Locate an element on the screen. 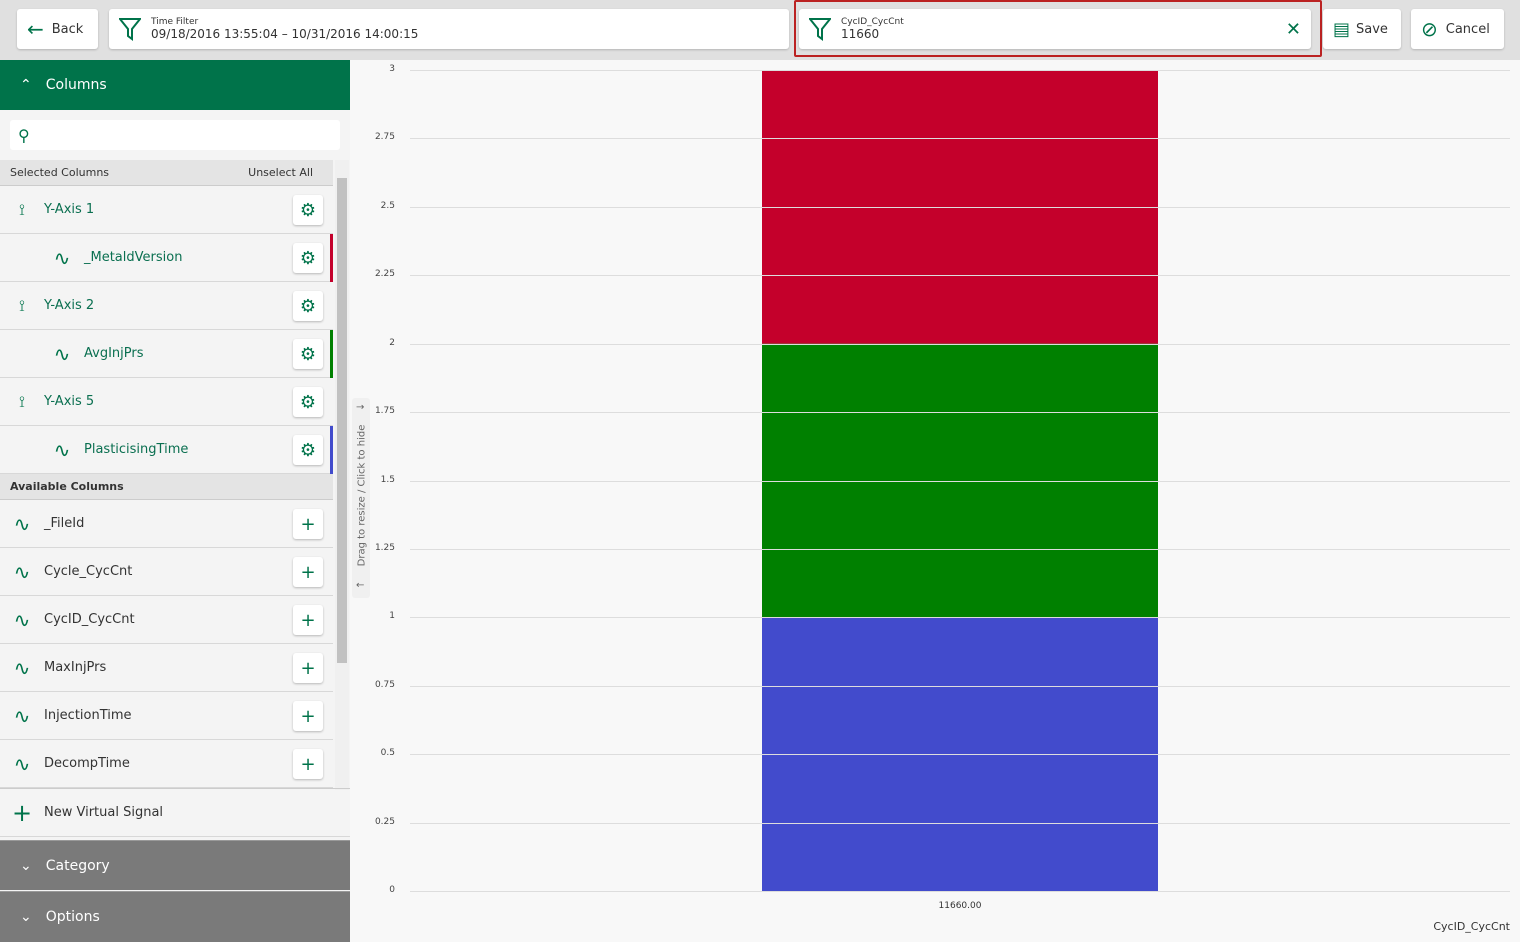 The height and width of the screenshot is (942, 1520). selected-signal-row: ∿ _MetaldVersion ⚙ is located at coordinates (166, 258).